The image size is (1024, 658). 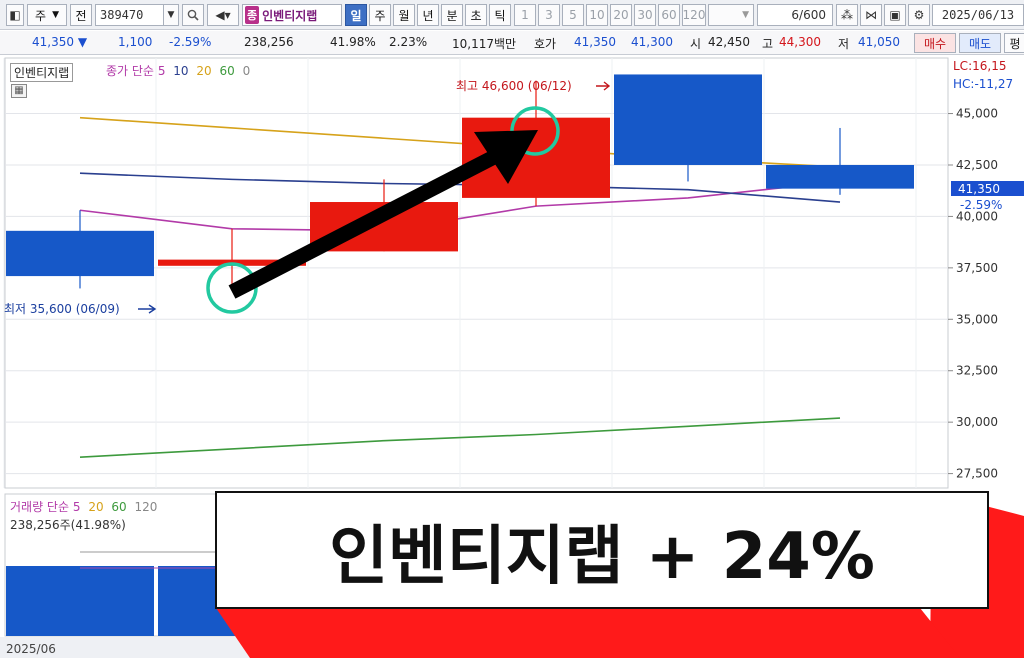 What do you see at coordinates (652, 42) in the screenshot?
I see `bid-price: 41,300` at bounding box center [652, 42].